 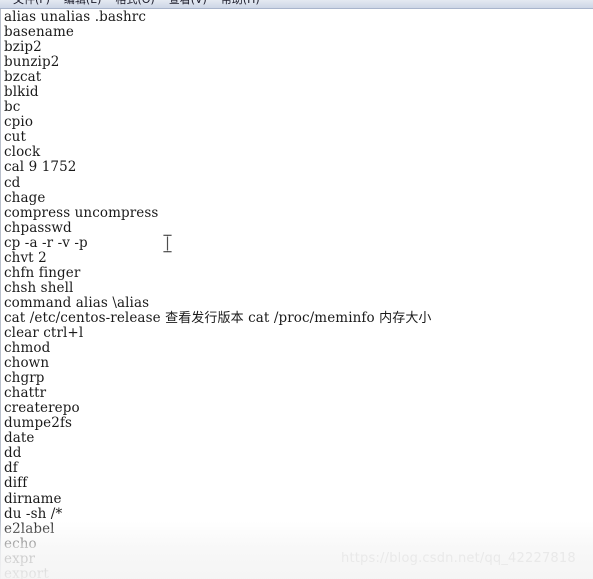 What do you see at coordinates (77, 302) in the screenshot?
I see `text-line: command alias \alias` at bounding box center [77, 302].